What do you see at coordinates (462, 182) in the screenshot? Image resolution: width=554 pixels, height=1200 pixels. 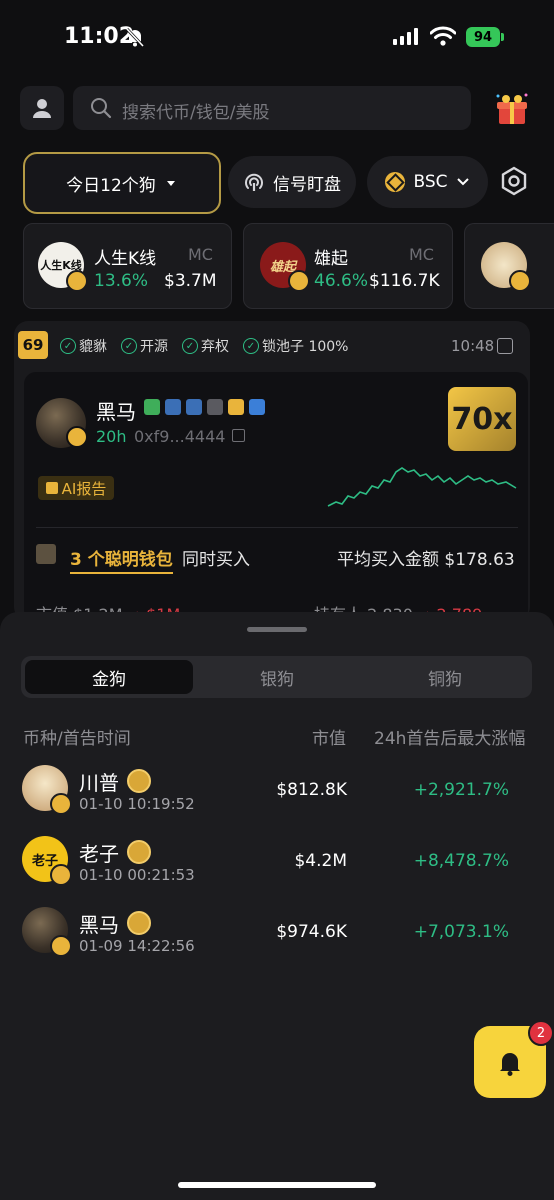 I see `chevron-down-icon` at bounding box center [462, 182].